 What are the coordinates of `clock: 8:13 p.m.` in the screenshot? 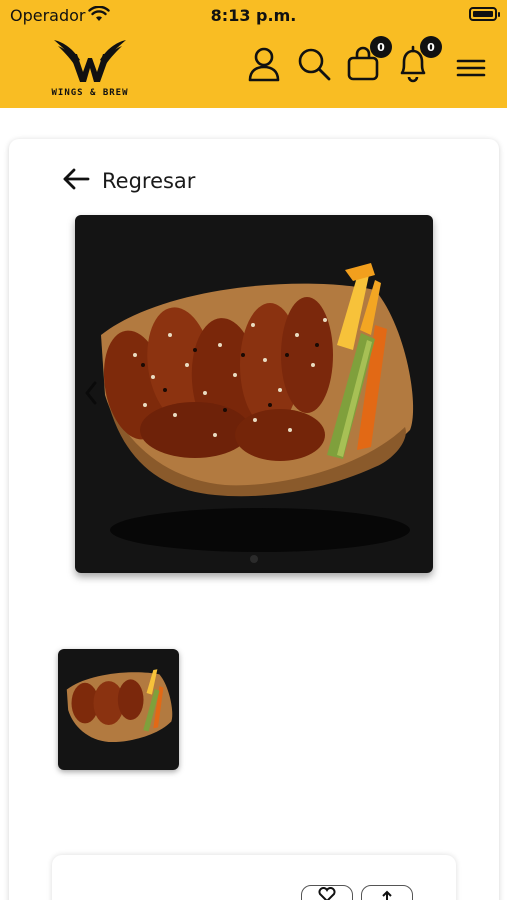 It's located at (253, 15).